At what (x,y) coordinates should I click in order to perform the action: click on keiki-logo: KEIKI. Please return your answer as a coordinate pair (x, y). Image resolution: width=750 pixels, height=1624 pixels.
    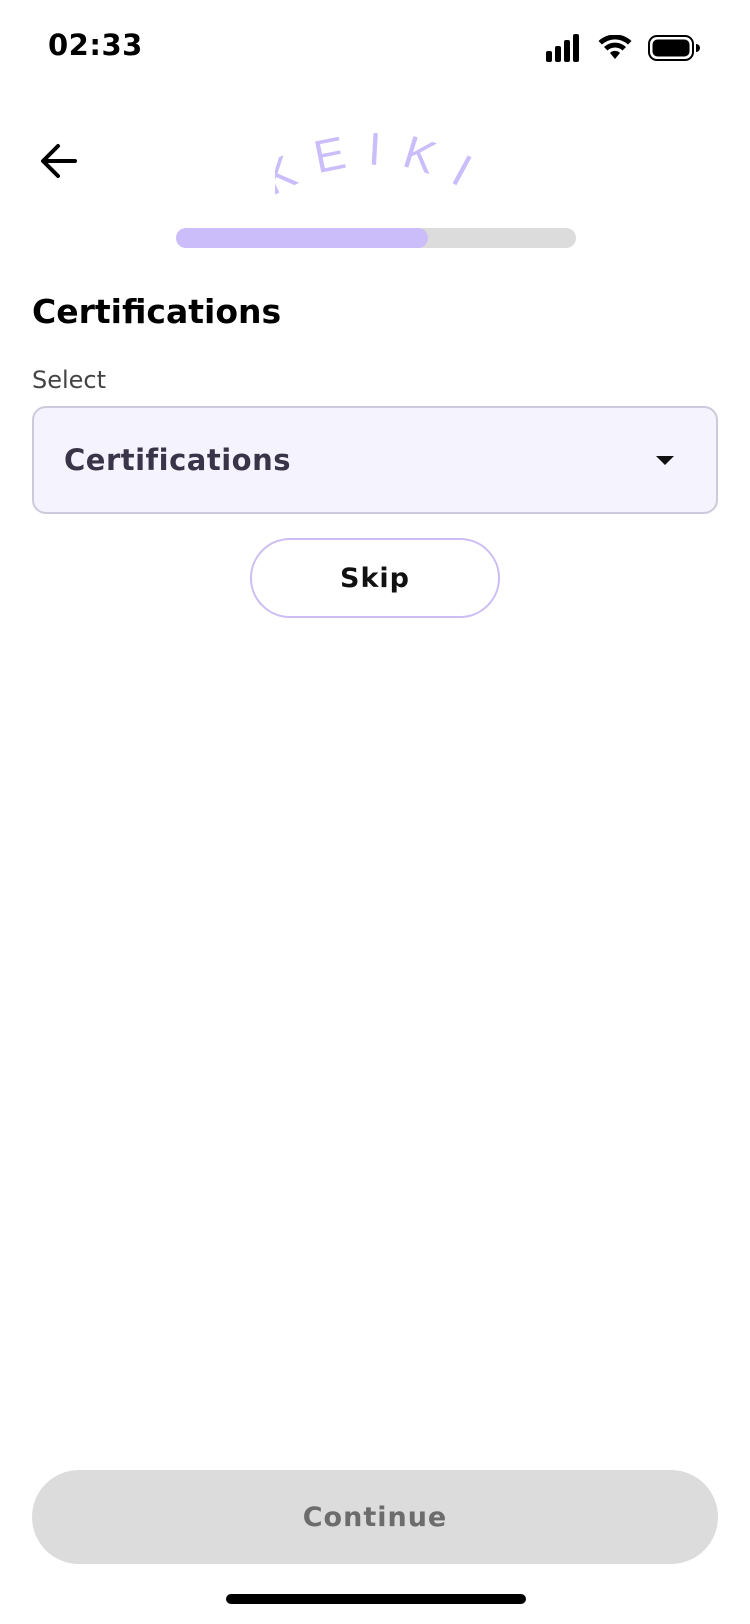
    Looking at the image, I should click on (365, 163).